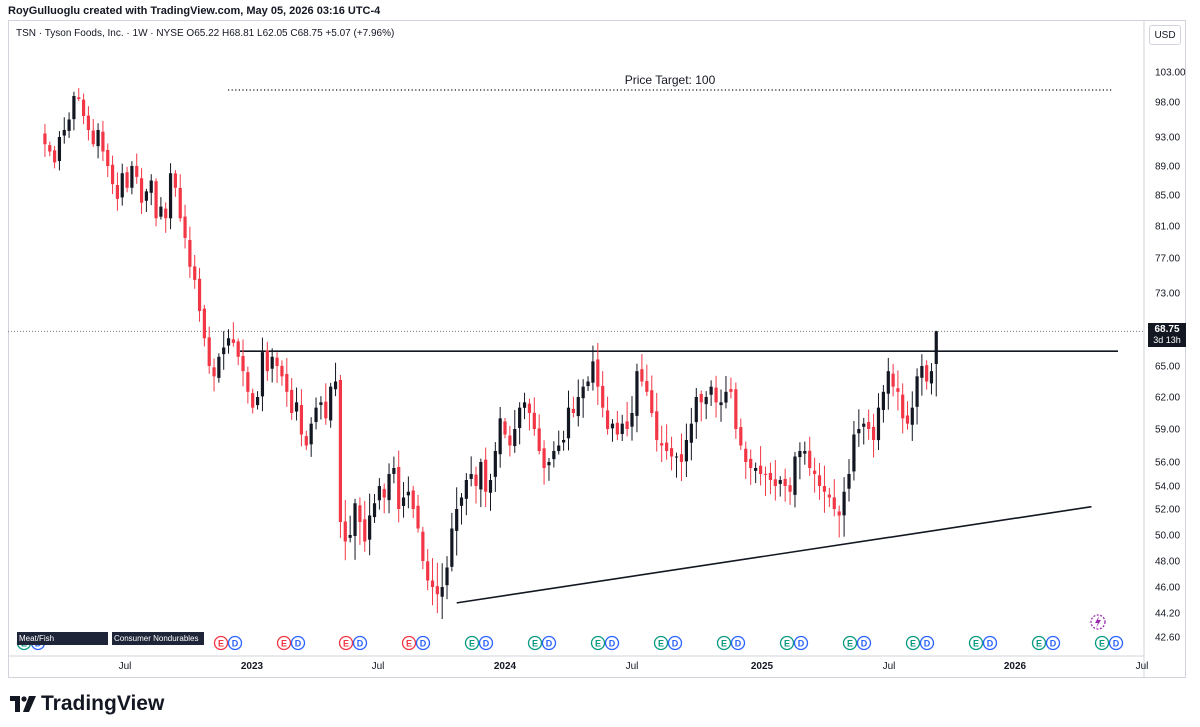 Image resolution: width=1200 pixels, height=727 pixels. I want to click on y-tick-label: 50.00, so click(1167, 536).